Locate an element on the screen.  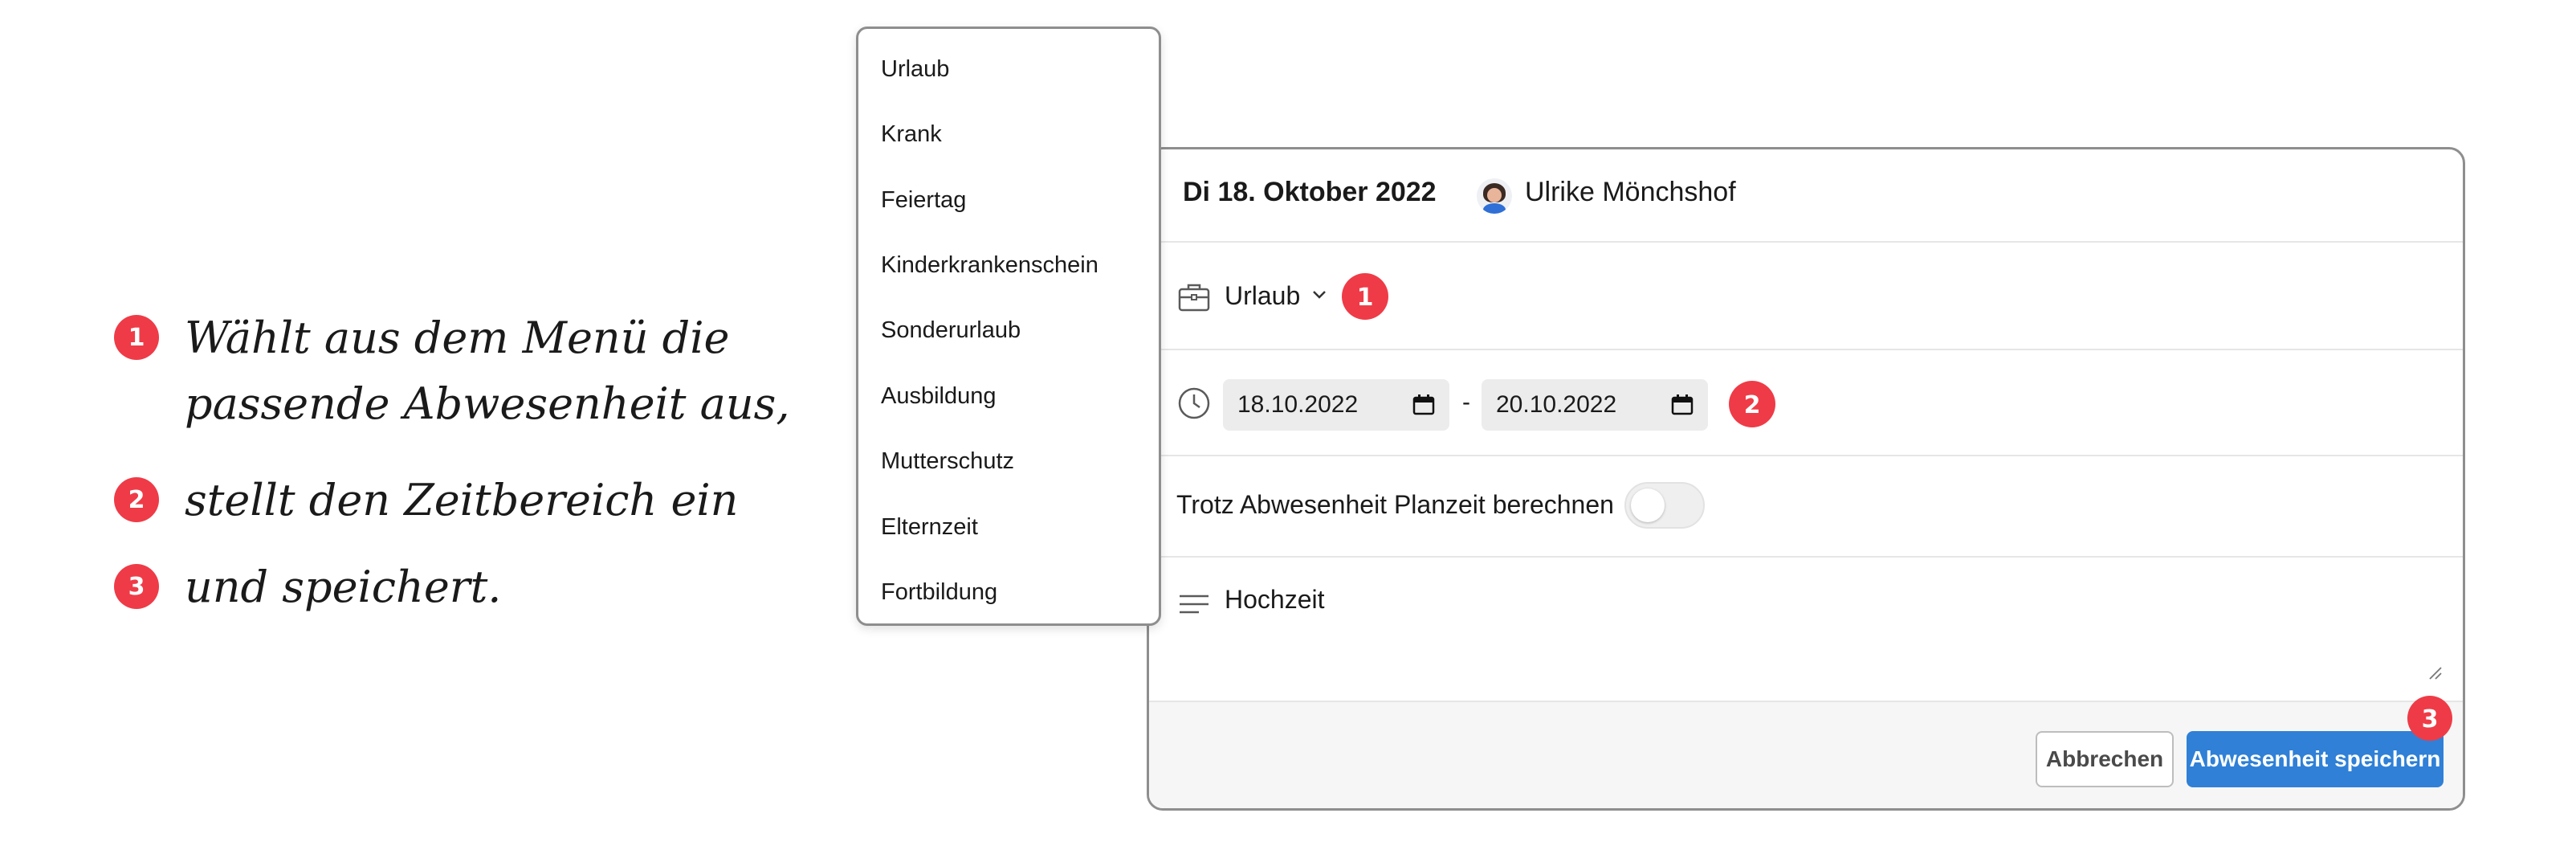
menu-item-urlaub: Urlaub is located at coordinates (915, 69).